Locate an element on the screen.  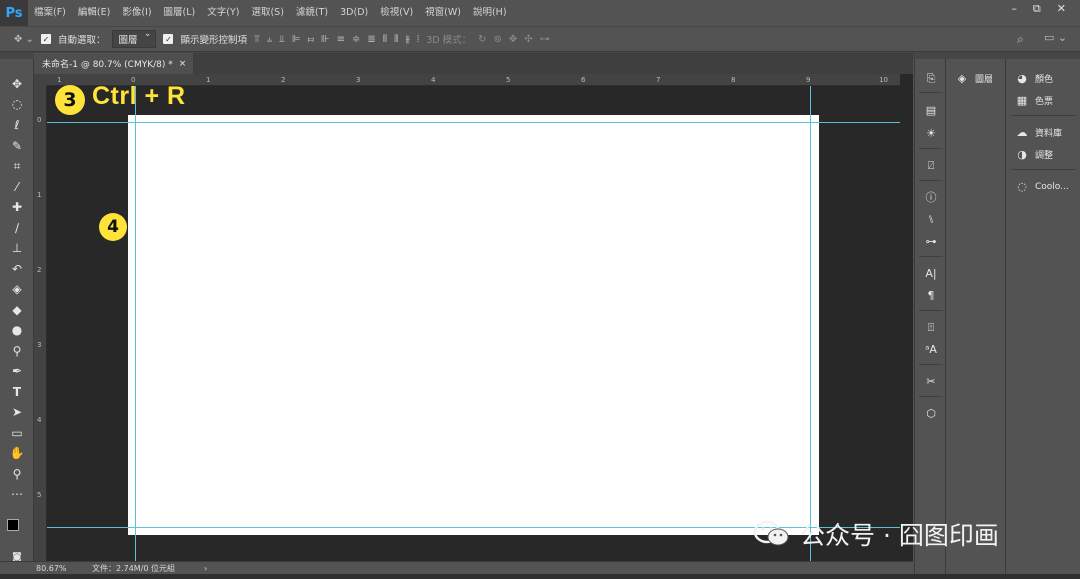
horizontal-guide-top is located at coordinates (473, 122).